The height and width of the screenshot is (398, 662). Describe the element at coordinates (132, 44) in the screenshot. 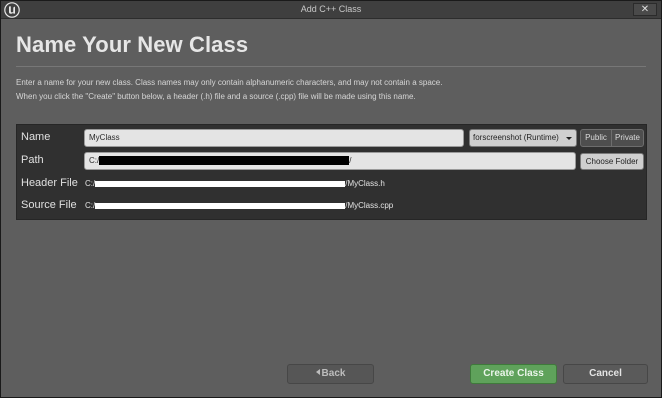

I see `page-title: Name Your New Class` at that location.